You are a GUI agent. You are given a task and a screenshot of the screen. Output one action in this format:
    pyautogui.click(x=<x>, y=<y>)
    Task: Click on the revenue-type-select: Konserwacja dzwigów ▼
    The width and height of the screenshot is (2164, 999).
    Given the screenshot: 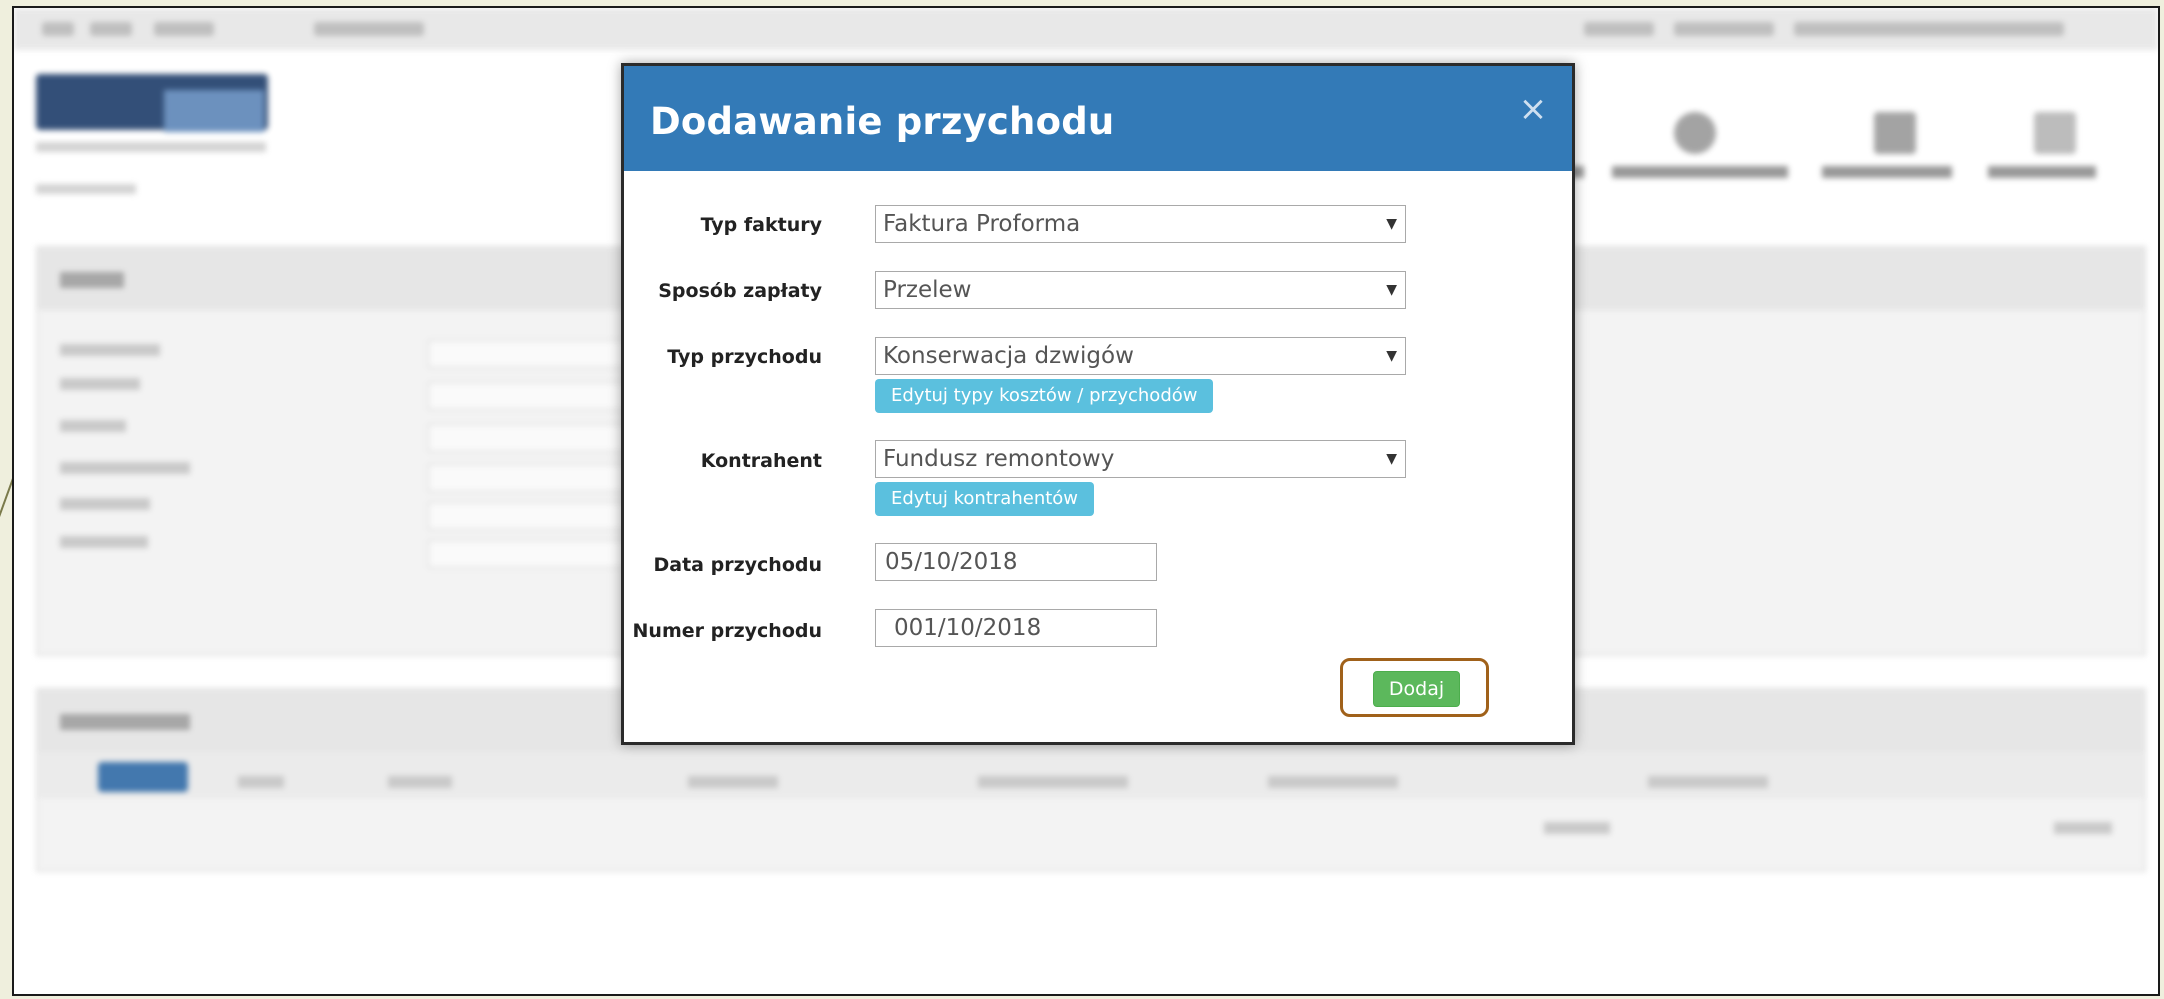 What is the action you would take?
    pyautogui.click(x=1140, y=356)
    